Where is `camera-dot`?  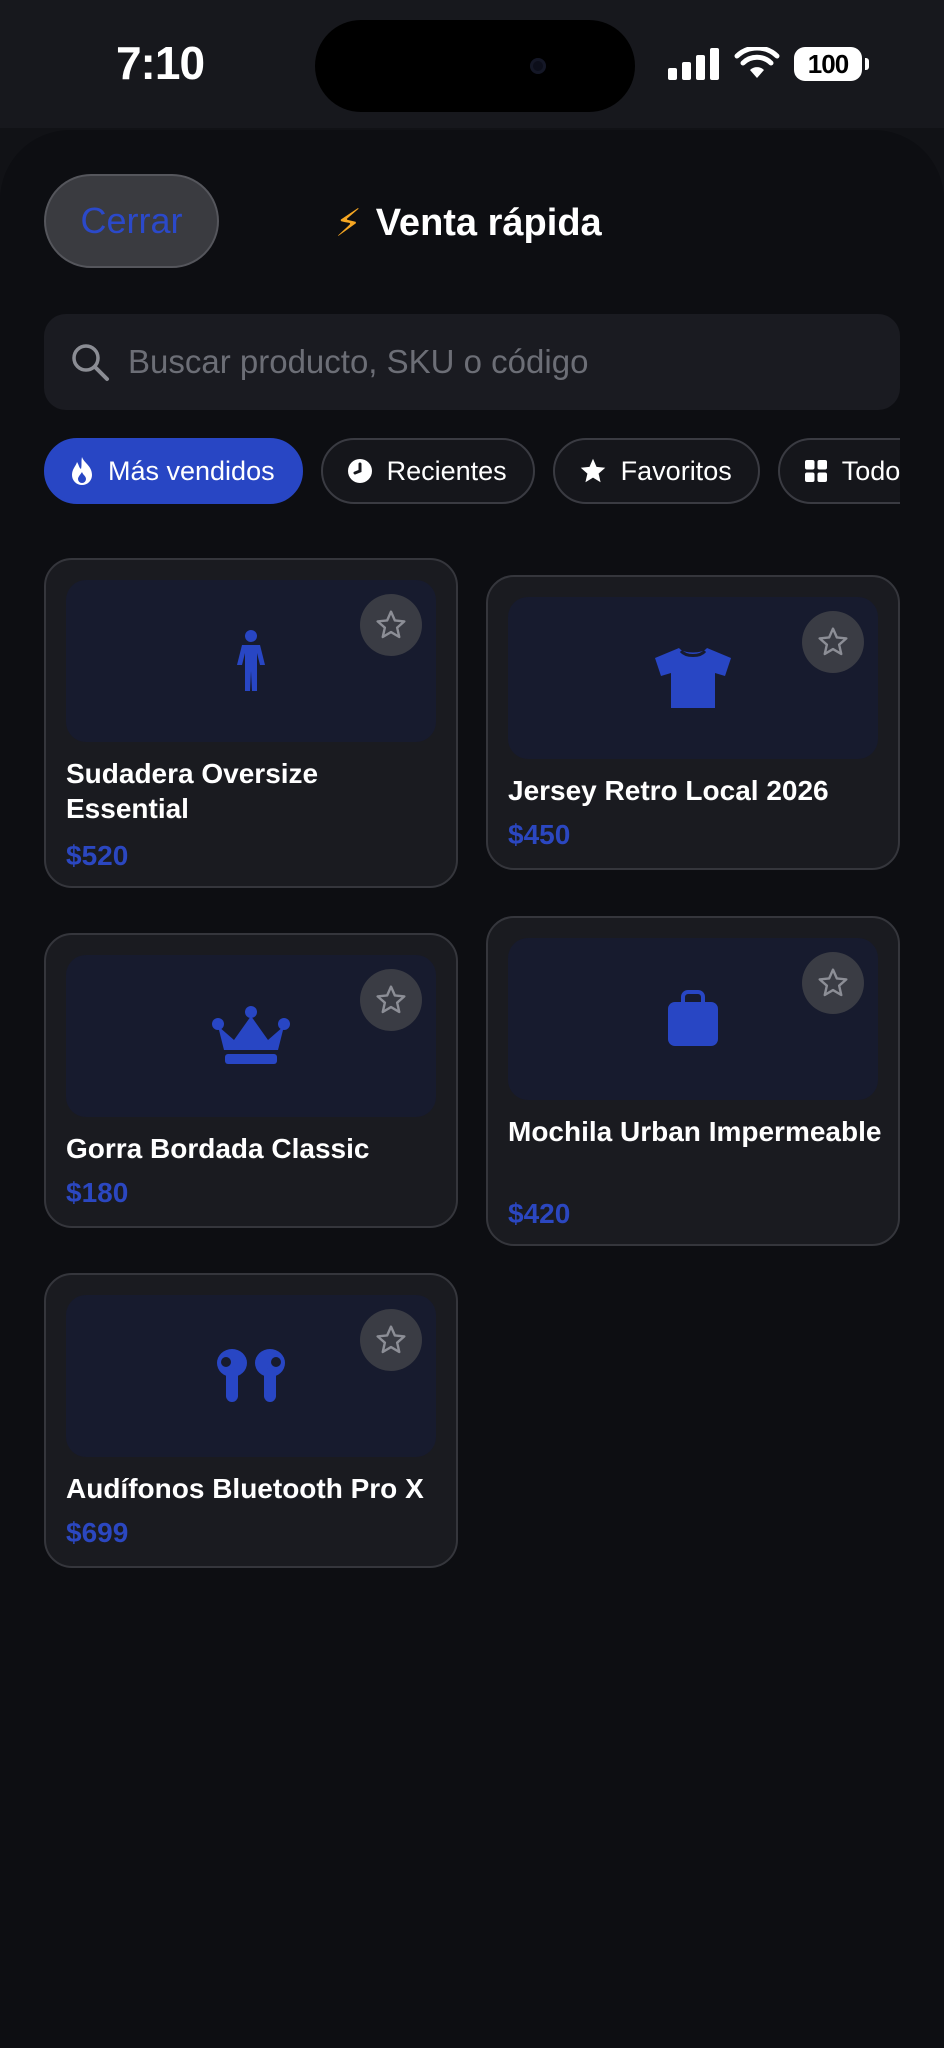
camera-dot is located at coordinates (538, 66).